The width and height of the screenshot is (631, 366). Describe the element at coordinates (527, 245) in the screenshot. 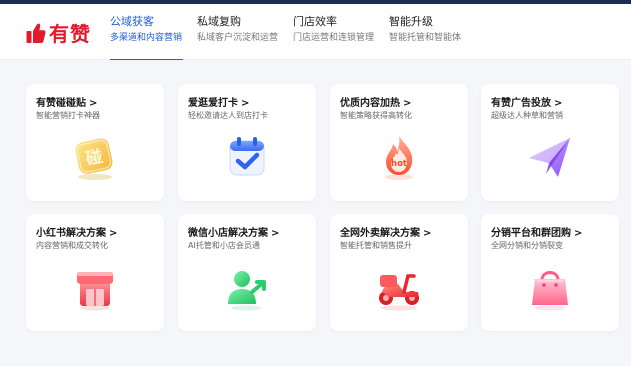

I see `card-subtitle: 全网分销和分销裂变` at that location.